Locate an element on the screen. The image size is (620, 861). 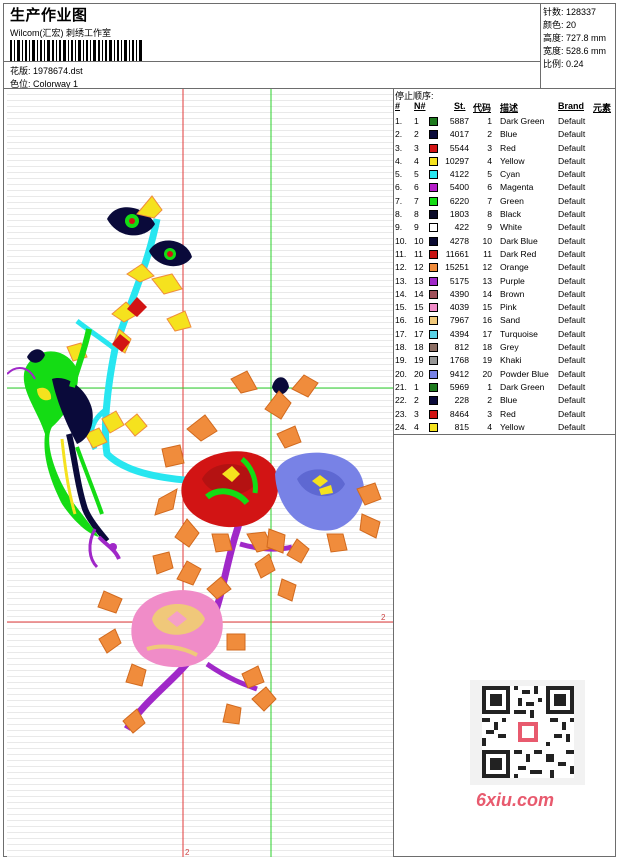
row-stitches: 1803 is located at coordinates (459, 214).